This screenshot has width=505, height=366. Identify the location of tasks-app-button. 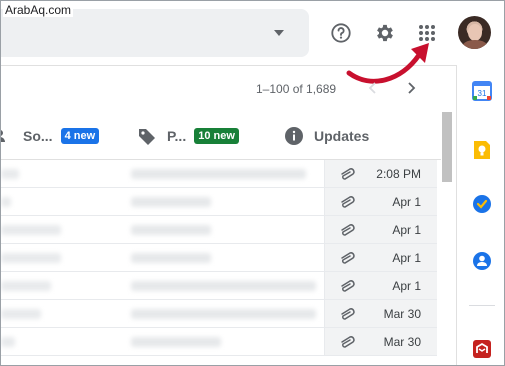
(482, 204).